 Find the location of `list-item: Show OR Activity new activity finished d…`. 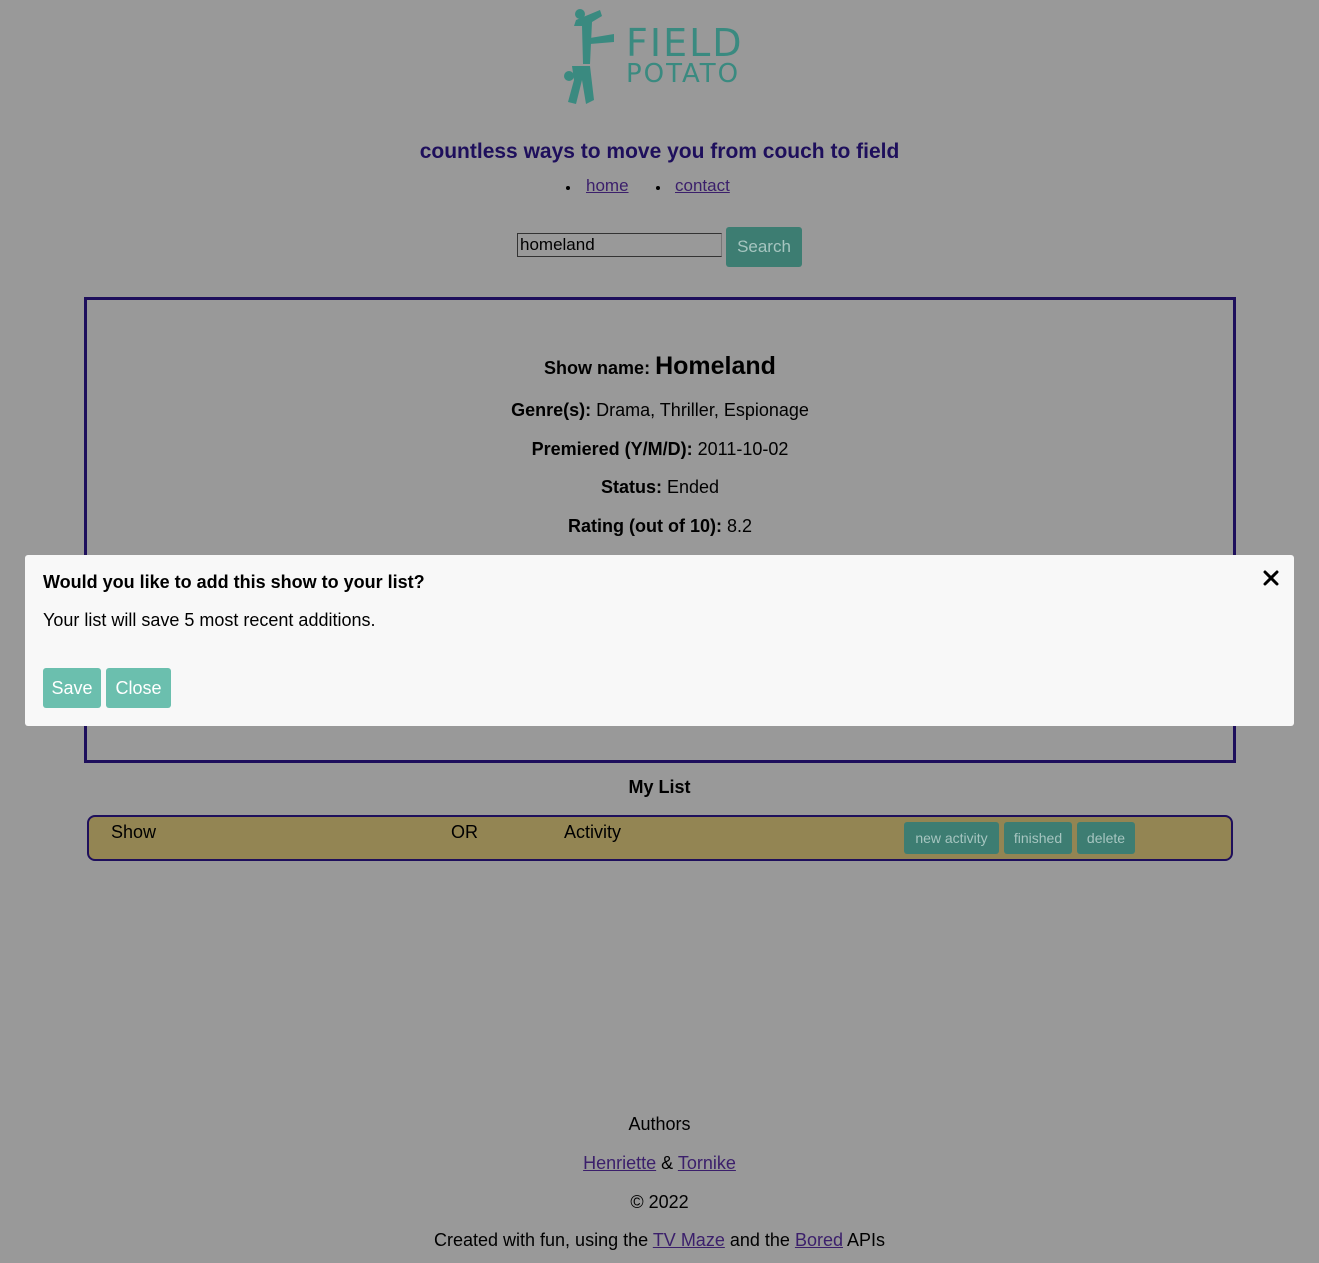

list-item: Show OR Activity new activity finished d… is located at coordinates (660, 838).